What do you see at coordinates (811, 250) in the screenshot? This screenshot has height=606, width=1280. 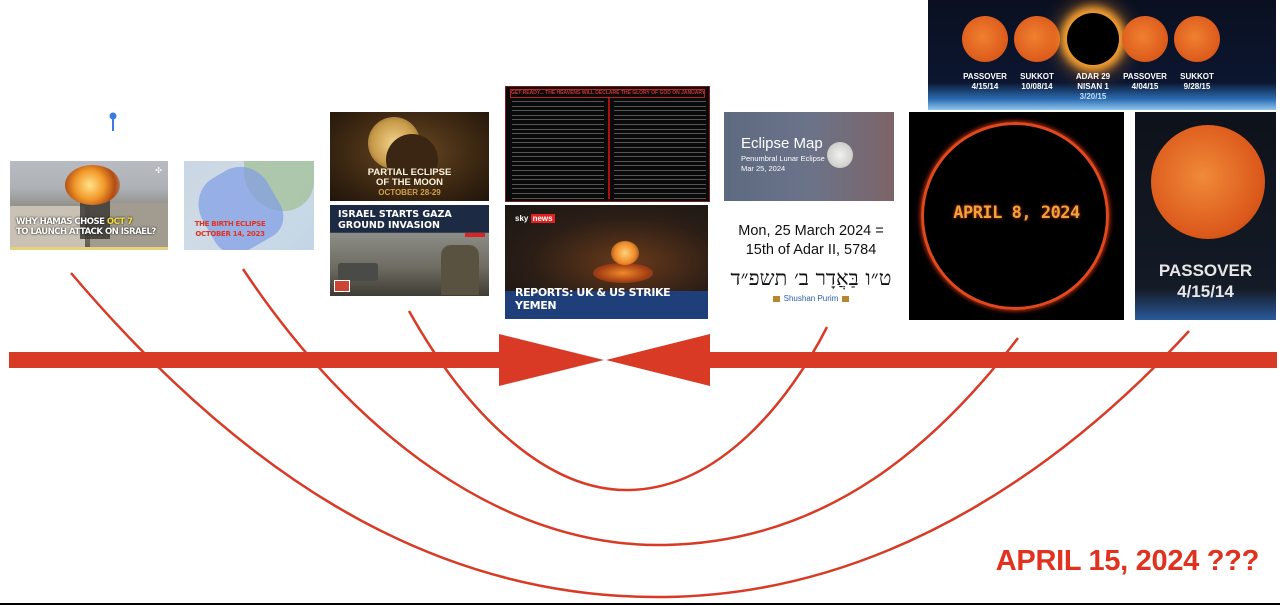 I see `hebrew-date-english: 15th of Adar II, 5784` at bounding box center [811, 250].